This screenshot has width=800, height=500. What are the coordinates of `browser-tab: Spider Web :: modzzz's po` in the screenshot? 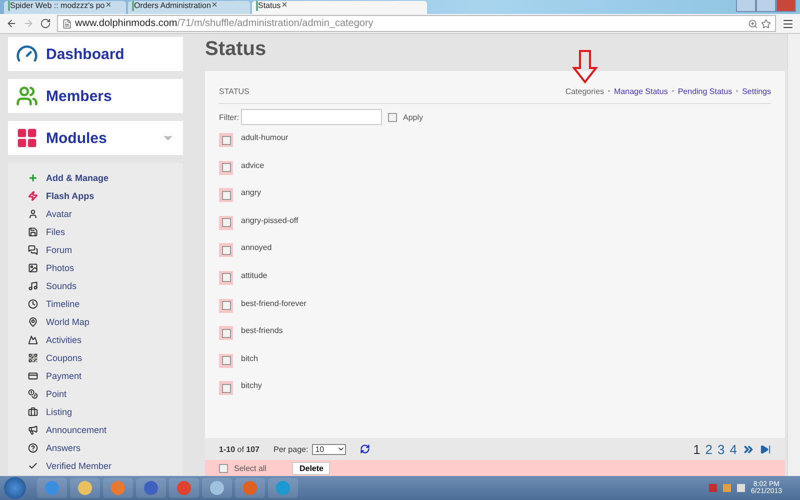 It's located at (65, 7).